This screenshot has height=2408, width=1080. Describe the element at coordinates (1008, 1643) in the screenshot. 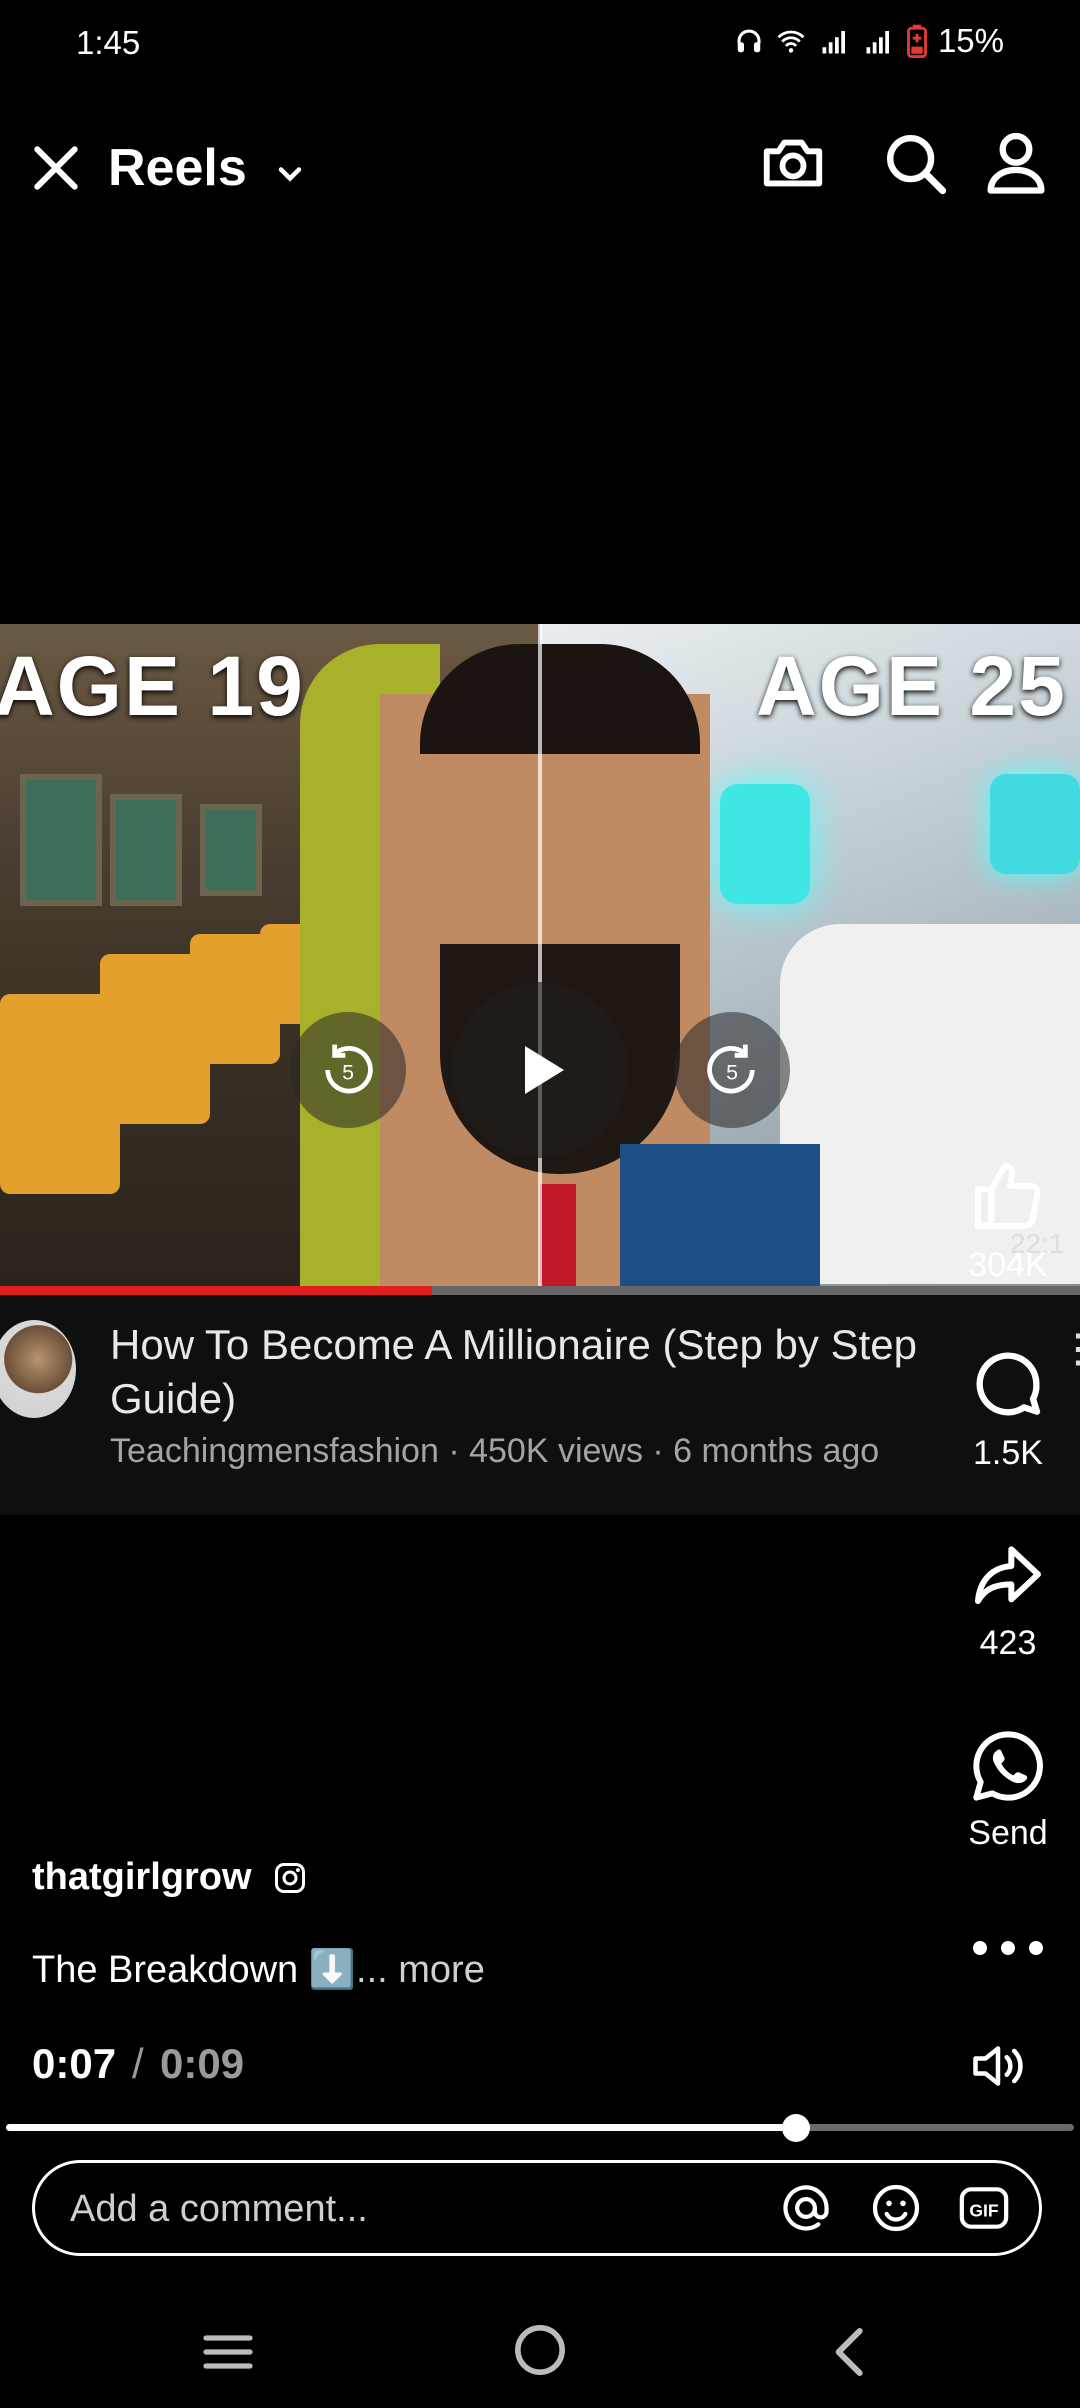

I see `share-count: 423` at that location.